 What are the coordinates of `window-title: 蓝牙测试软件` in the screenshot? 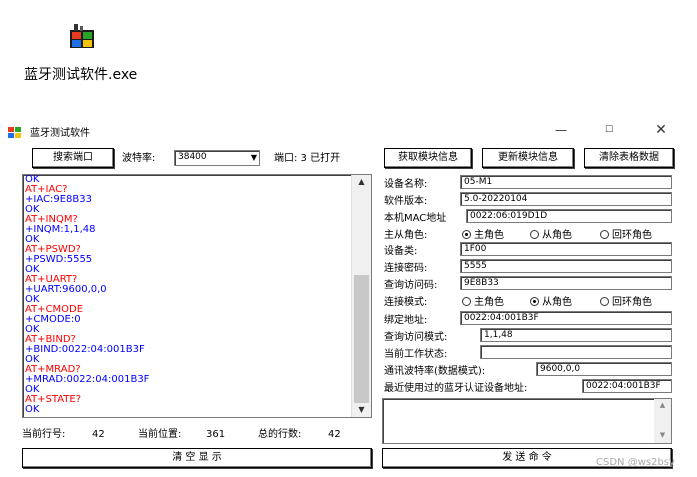 It's located at (60, 133).